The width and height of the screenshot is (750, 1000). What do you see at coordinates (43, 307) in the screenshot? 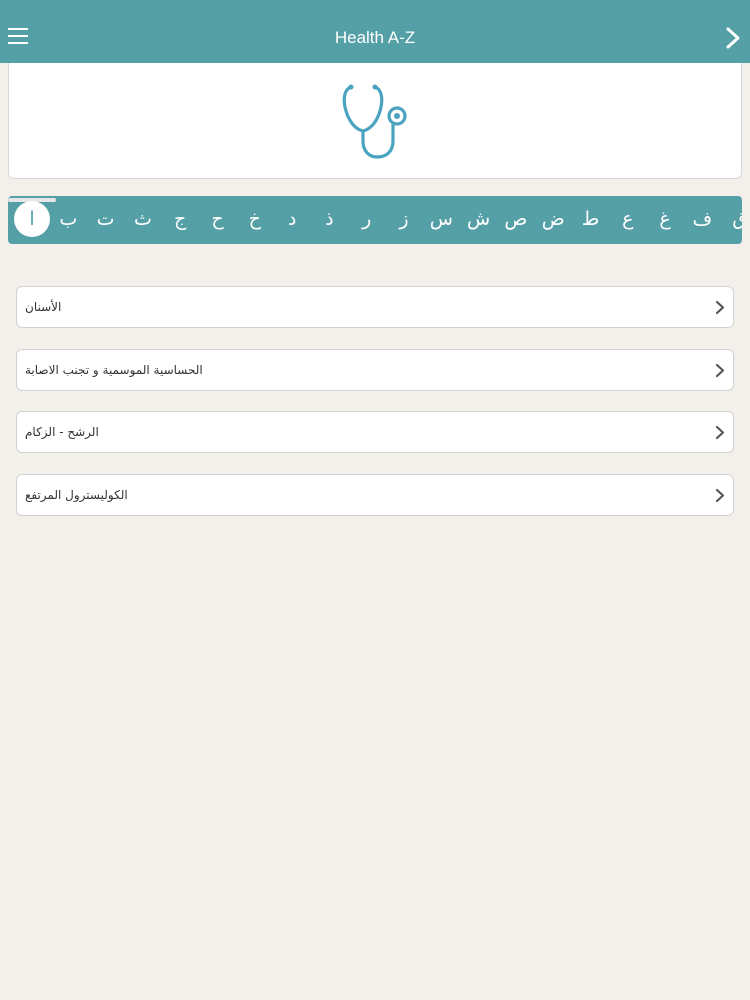
I see `topic-label: الأسنان` at bounding box center [43, 307].